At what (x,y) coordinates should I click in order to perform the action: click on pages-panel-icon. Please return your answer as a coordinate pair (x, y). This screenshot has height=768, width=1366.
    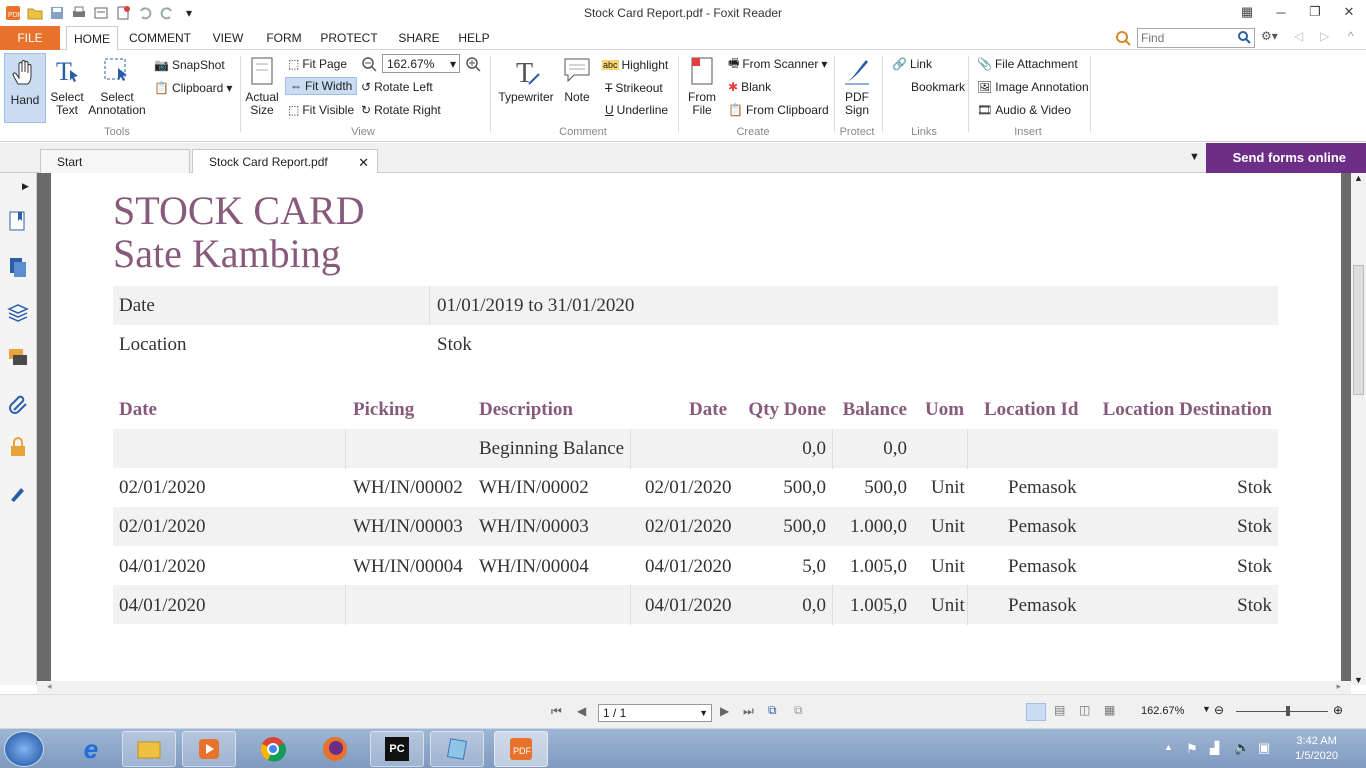
    Looking at the image, I should click on (18, 267).